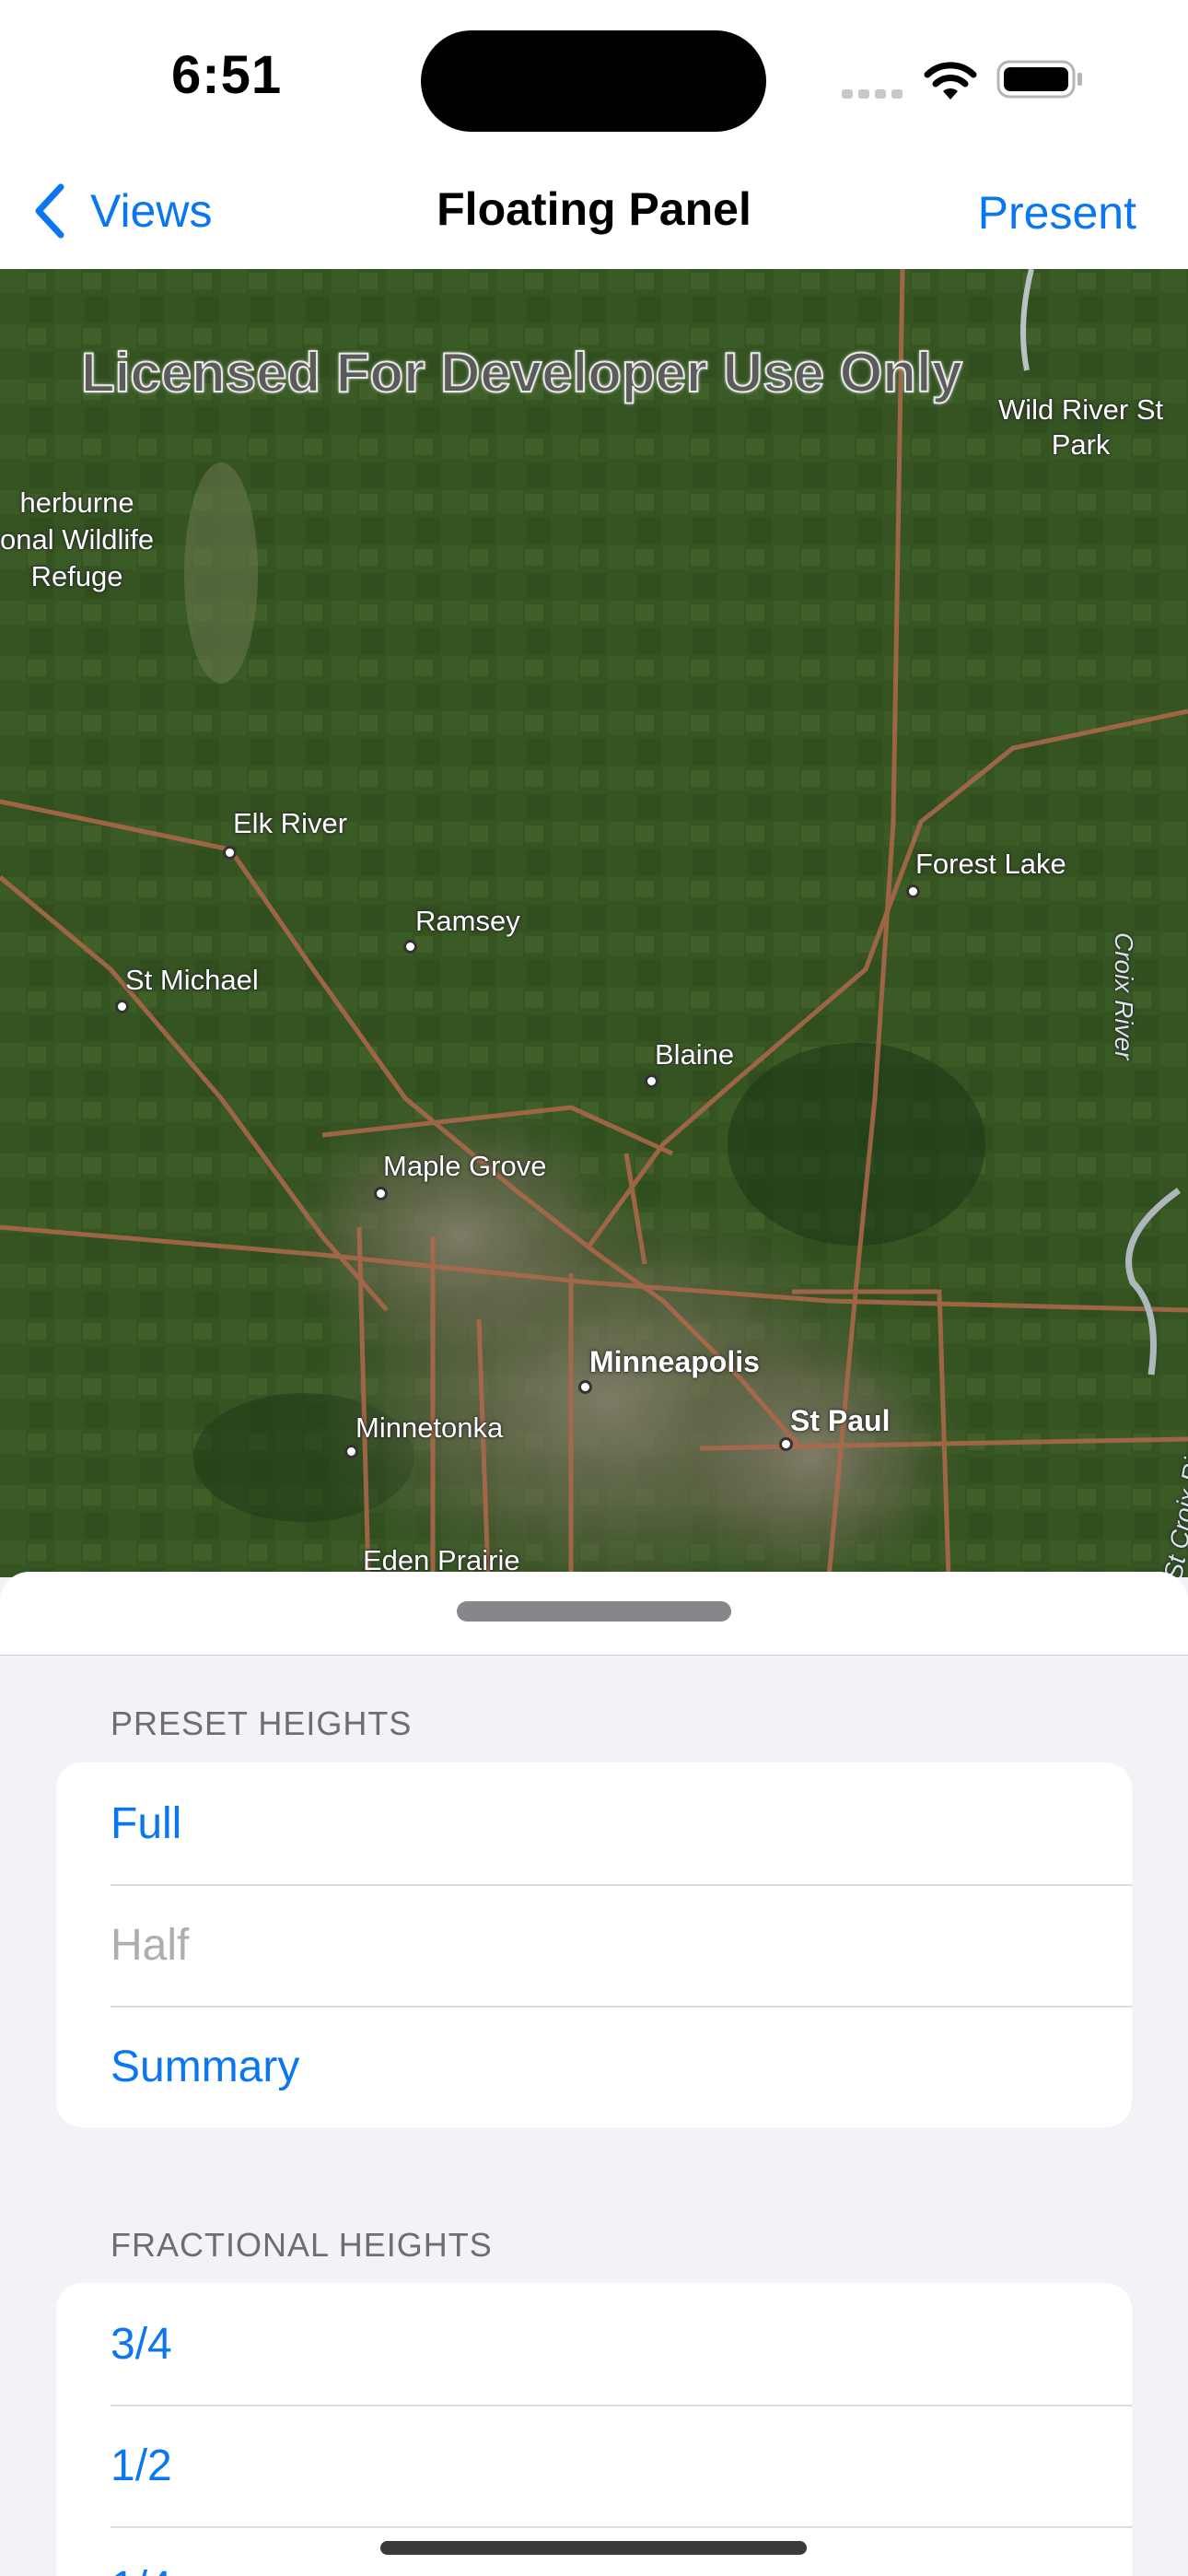 This screenshot has width=1188, height=2576. I want to click on panel-handle-area, so click(594, 1614).